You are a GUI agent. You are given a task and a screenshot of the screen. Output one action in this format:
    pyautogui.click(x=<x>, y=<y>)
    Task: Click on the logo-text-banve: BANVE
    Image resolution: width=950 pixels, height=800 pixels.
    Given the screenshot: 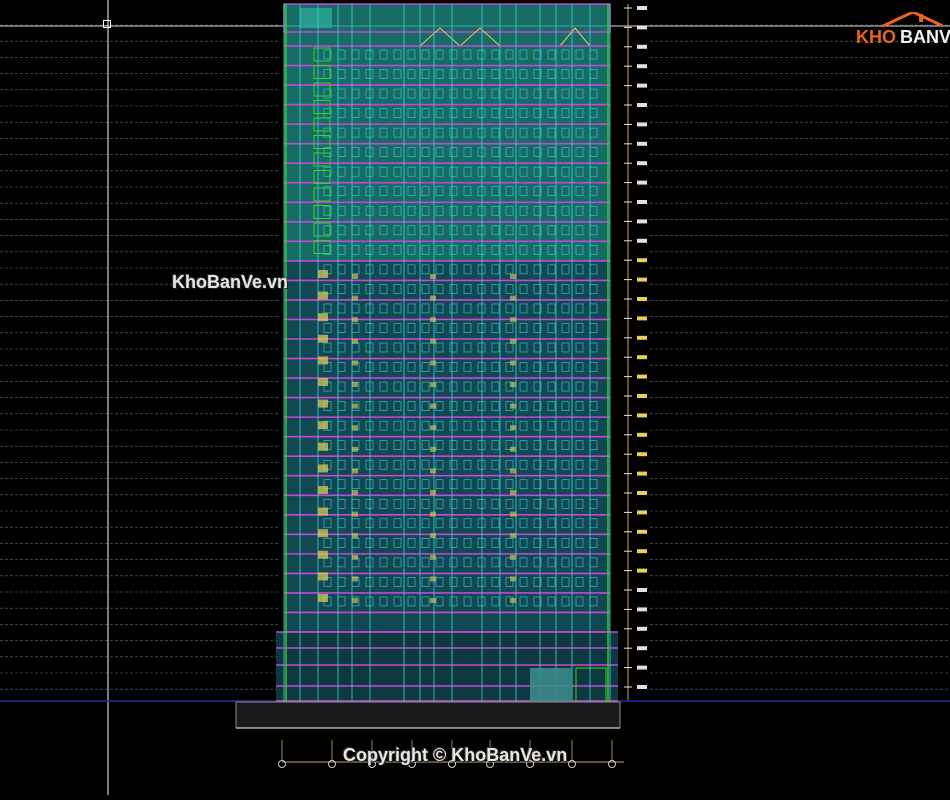 What is the action you would take?
    pyautogui.click(x=925, y=37)
    